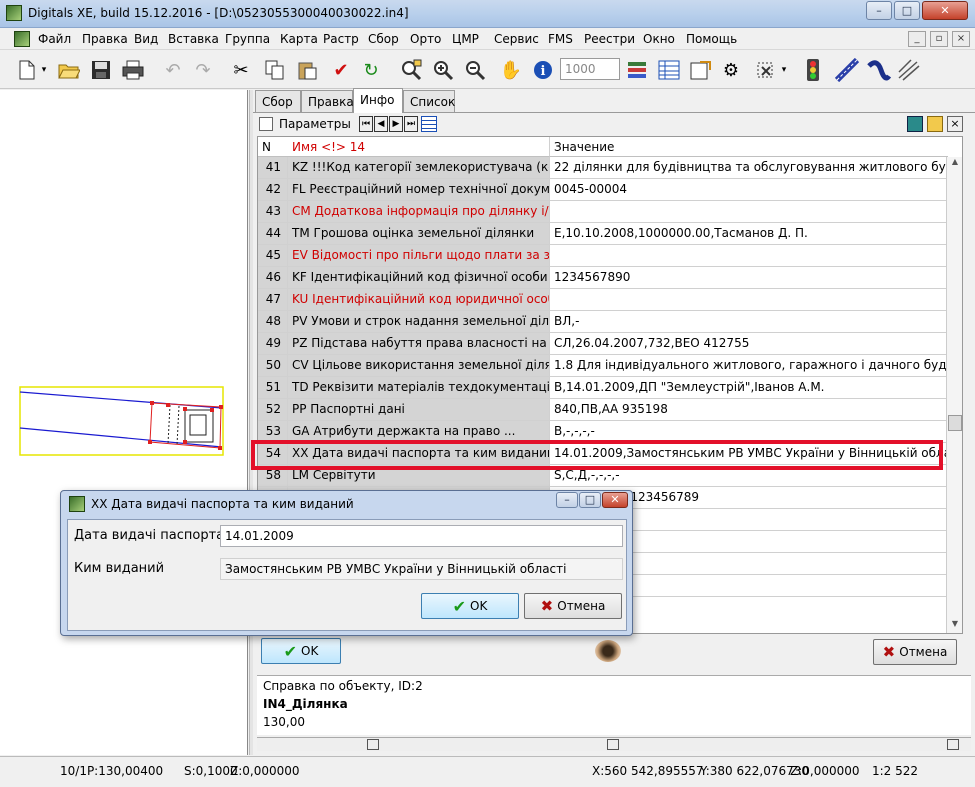 This screenshot has height=787, width=975. I want to click on tab-edit: Правка, so click(327, 101).